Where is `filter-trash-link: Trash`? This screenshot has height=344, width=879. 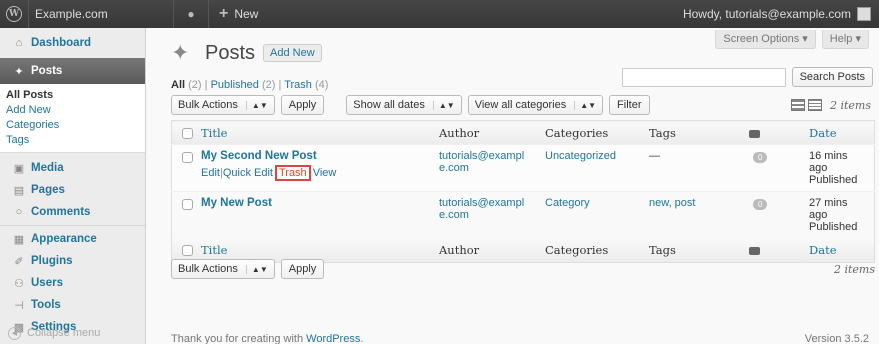
filter-trash-link: Trash is located at coordinates (298, 85).